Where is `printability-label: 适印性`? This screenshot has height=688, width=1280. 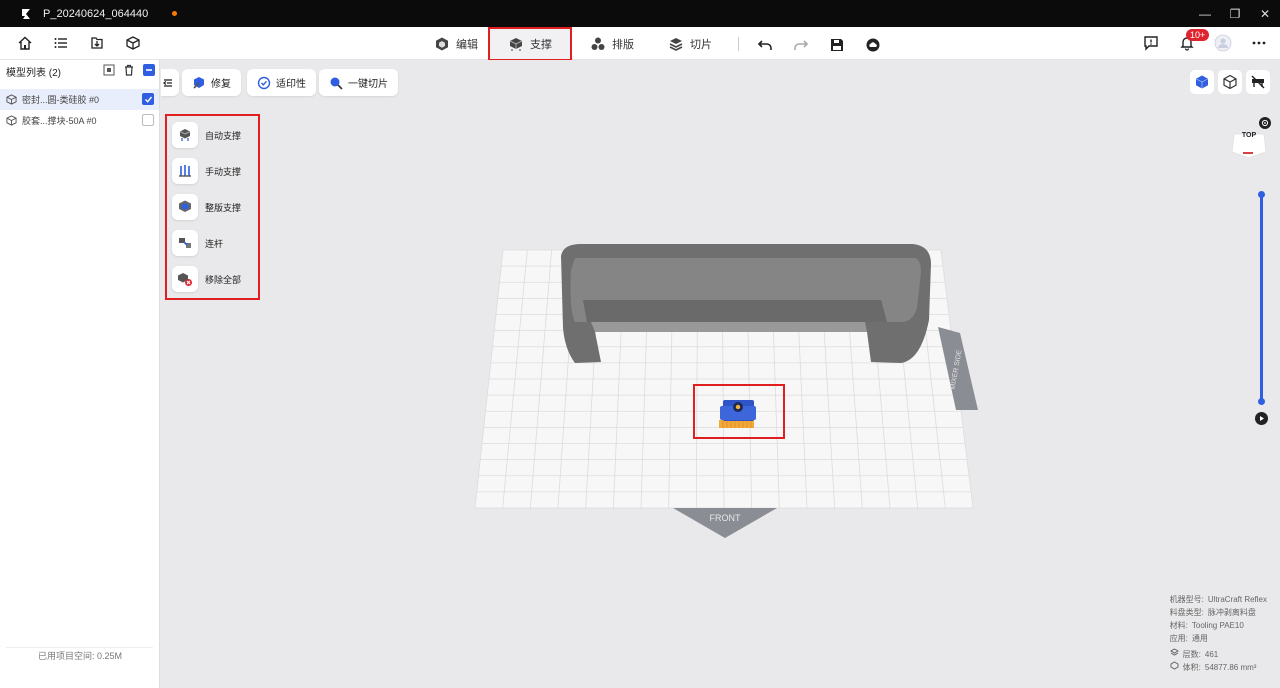 printability-label: 适印性 is located at coordinates (291, 84).